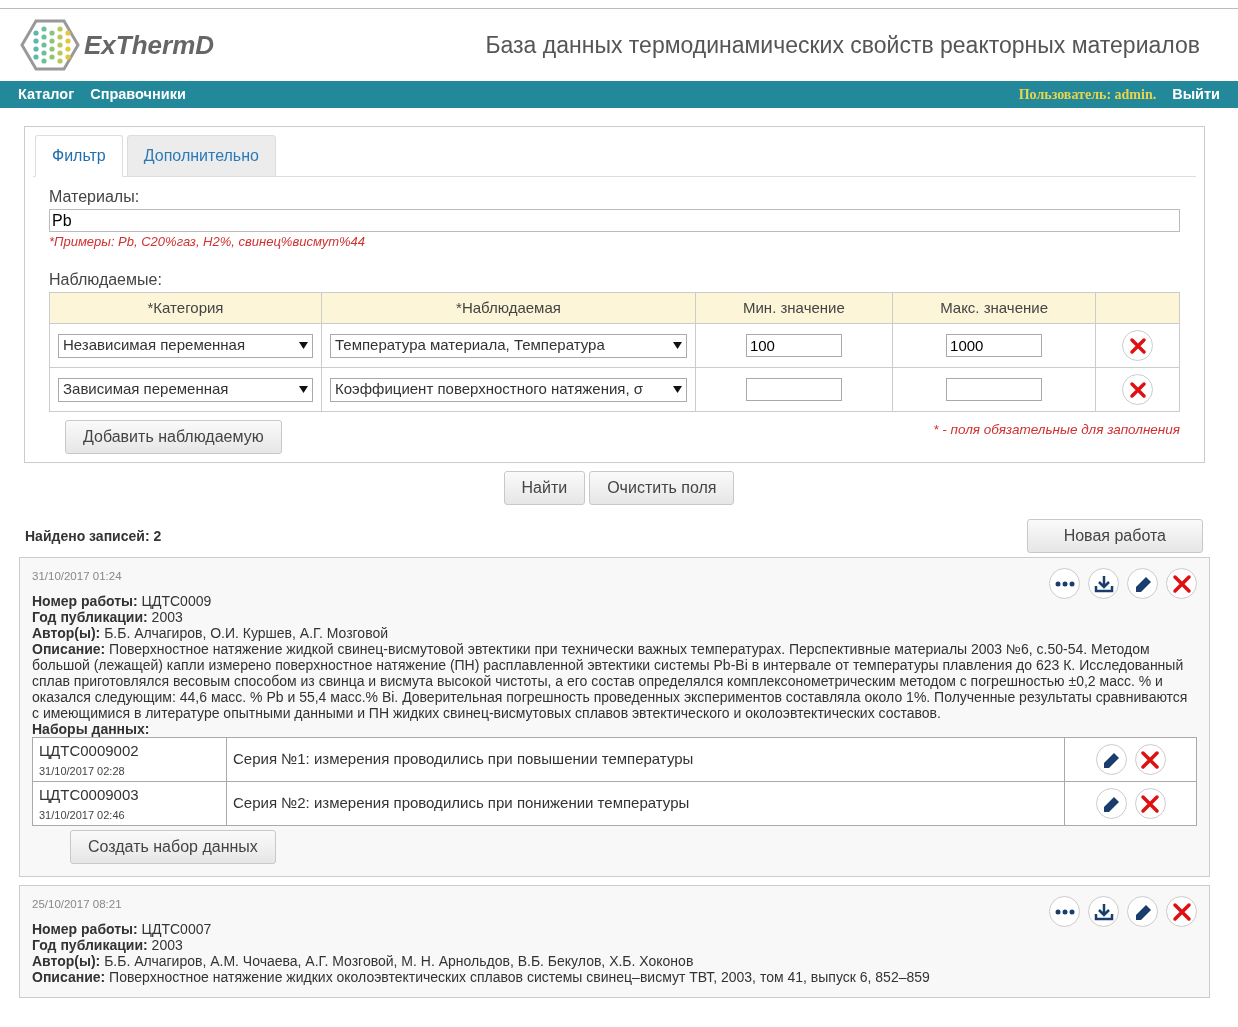 Image resolution: width=1238 pixels, height=1027 pixels. I want to click on value-field: 1000, so click(994, 345).